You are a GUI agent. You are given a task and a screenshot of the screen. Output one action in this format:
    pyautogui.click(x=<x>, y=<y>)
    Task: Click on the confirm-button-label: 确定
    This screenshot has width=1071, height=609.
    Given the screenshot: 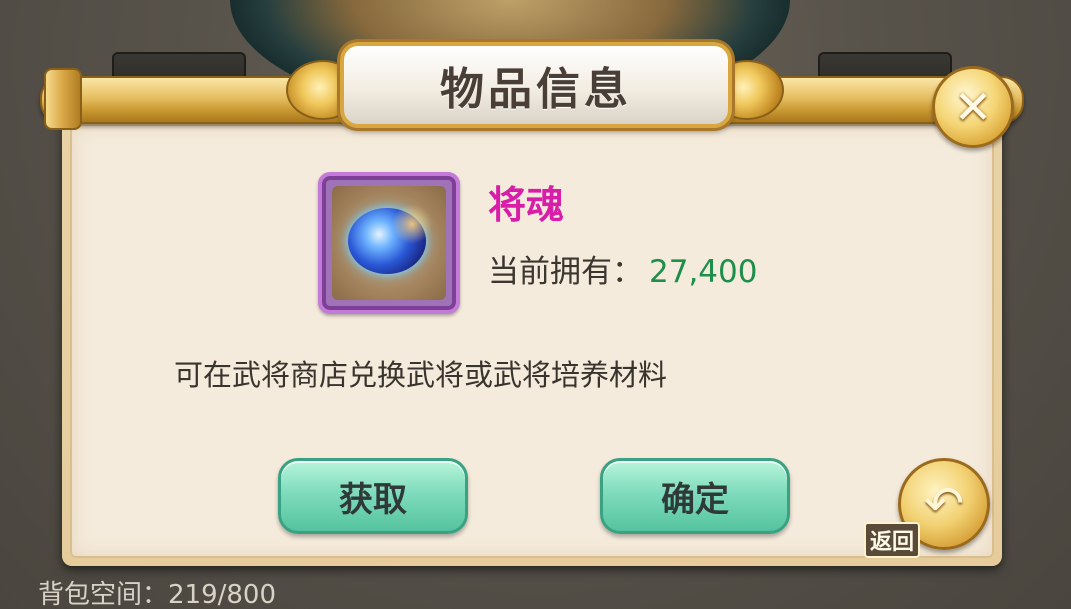 What is the action you would take?
    pyautogui.click(x=695, y=499)
    